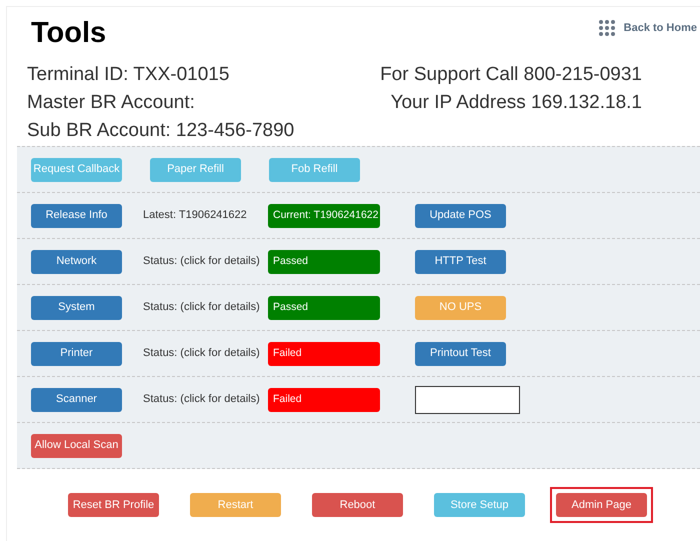  Describe the element at coordinates (76, 446) in the screenshot. I see `allow-local-scan-button: Allow Local Scan` at that location.